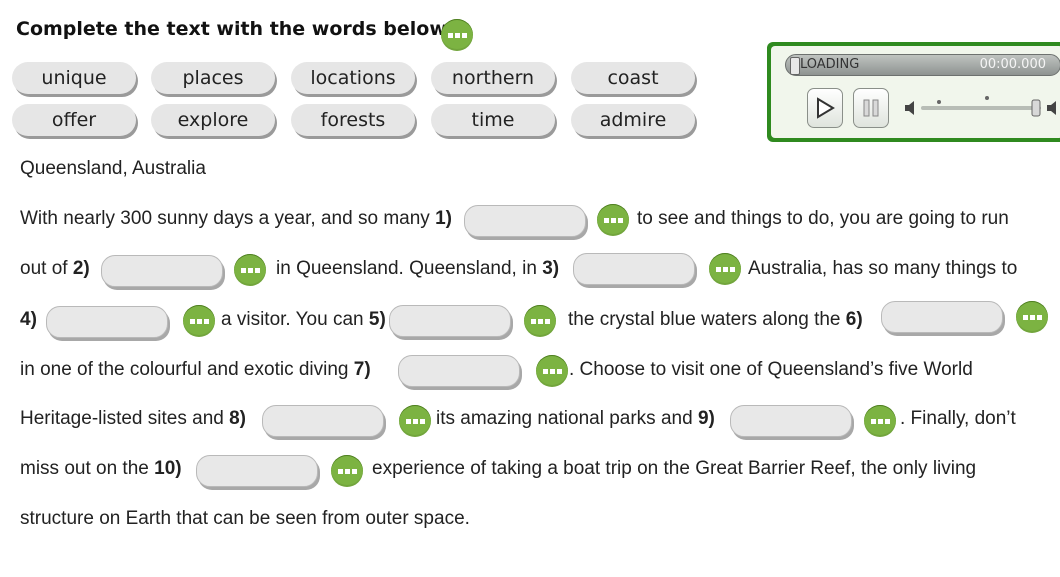 The height and width of the screenshot is (577, 1060). I want to click on play-icon, so click(826, 108).